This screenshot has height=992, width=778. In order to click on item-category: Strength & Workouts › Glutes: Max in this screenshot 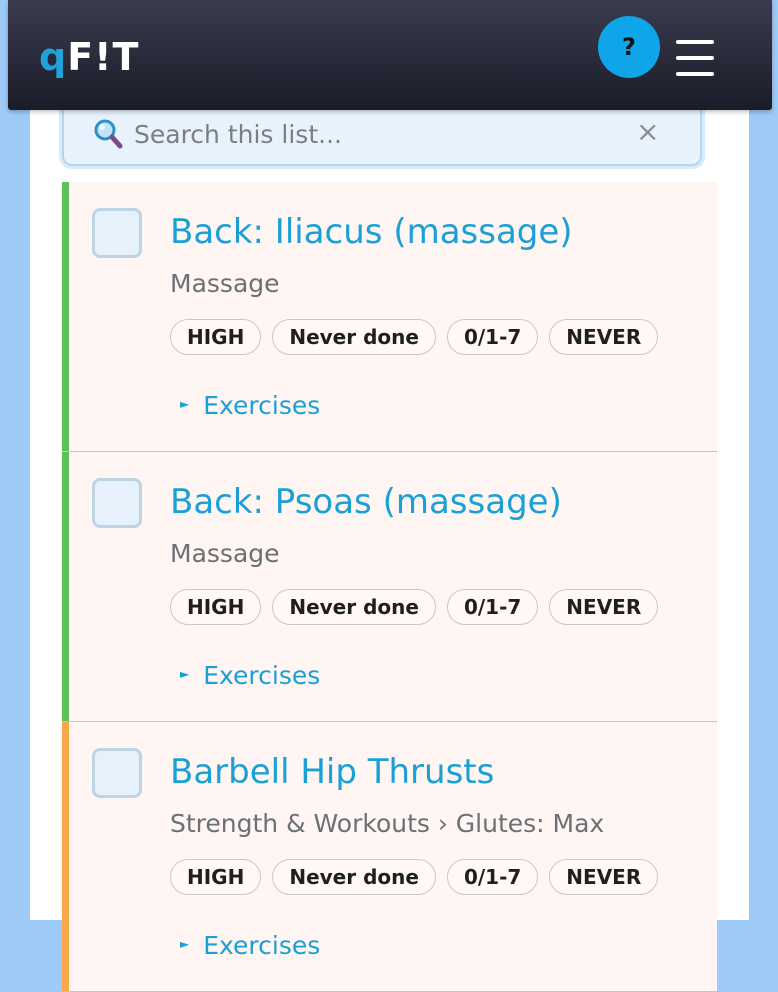, I will do `click(387, 823)`.